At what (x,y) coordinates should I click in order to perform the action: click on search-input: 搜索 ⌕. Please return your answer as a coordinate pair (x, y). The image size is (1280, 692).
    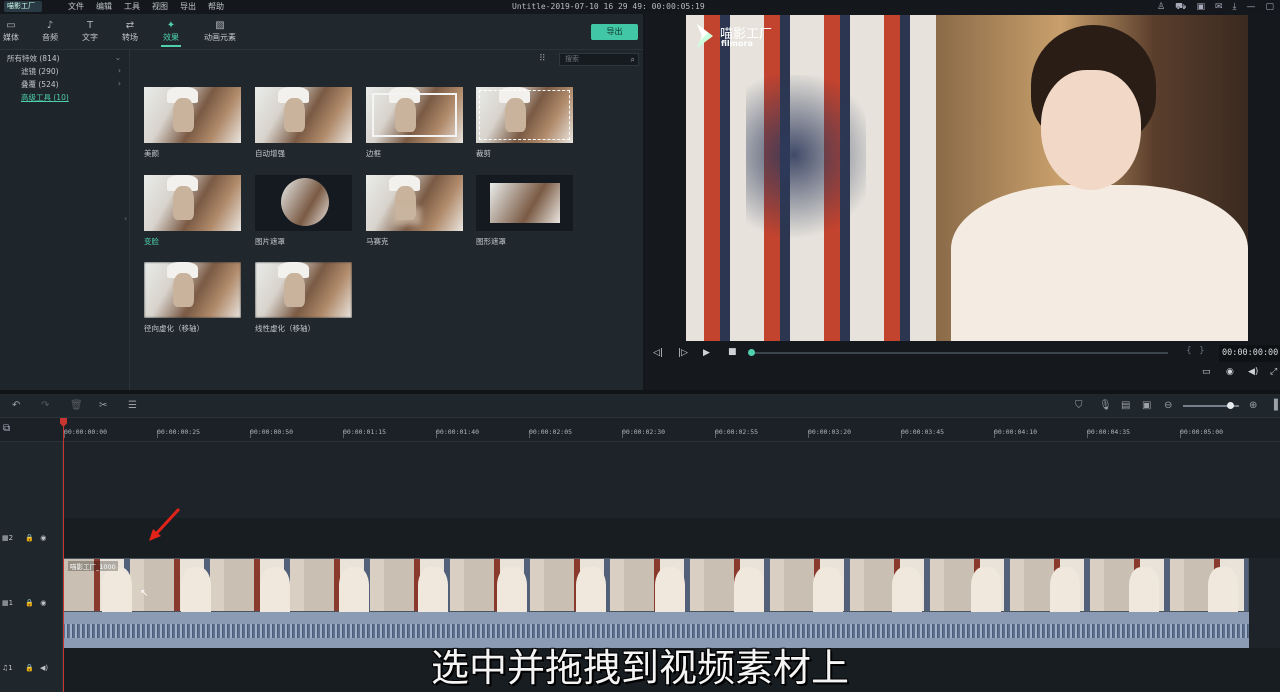
    Looking at the image, I should click on (599, 59).